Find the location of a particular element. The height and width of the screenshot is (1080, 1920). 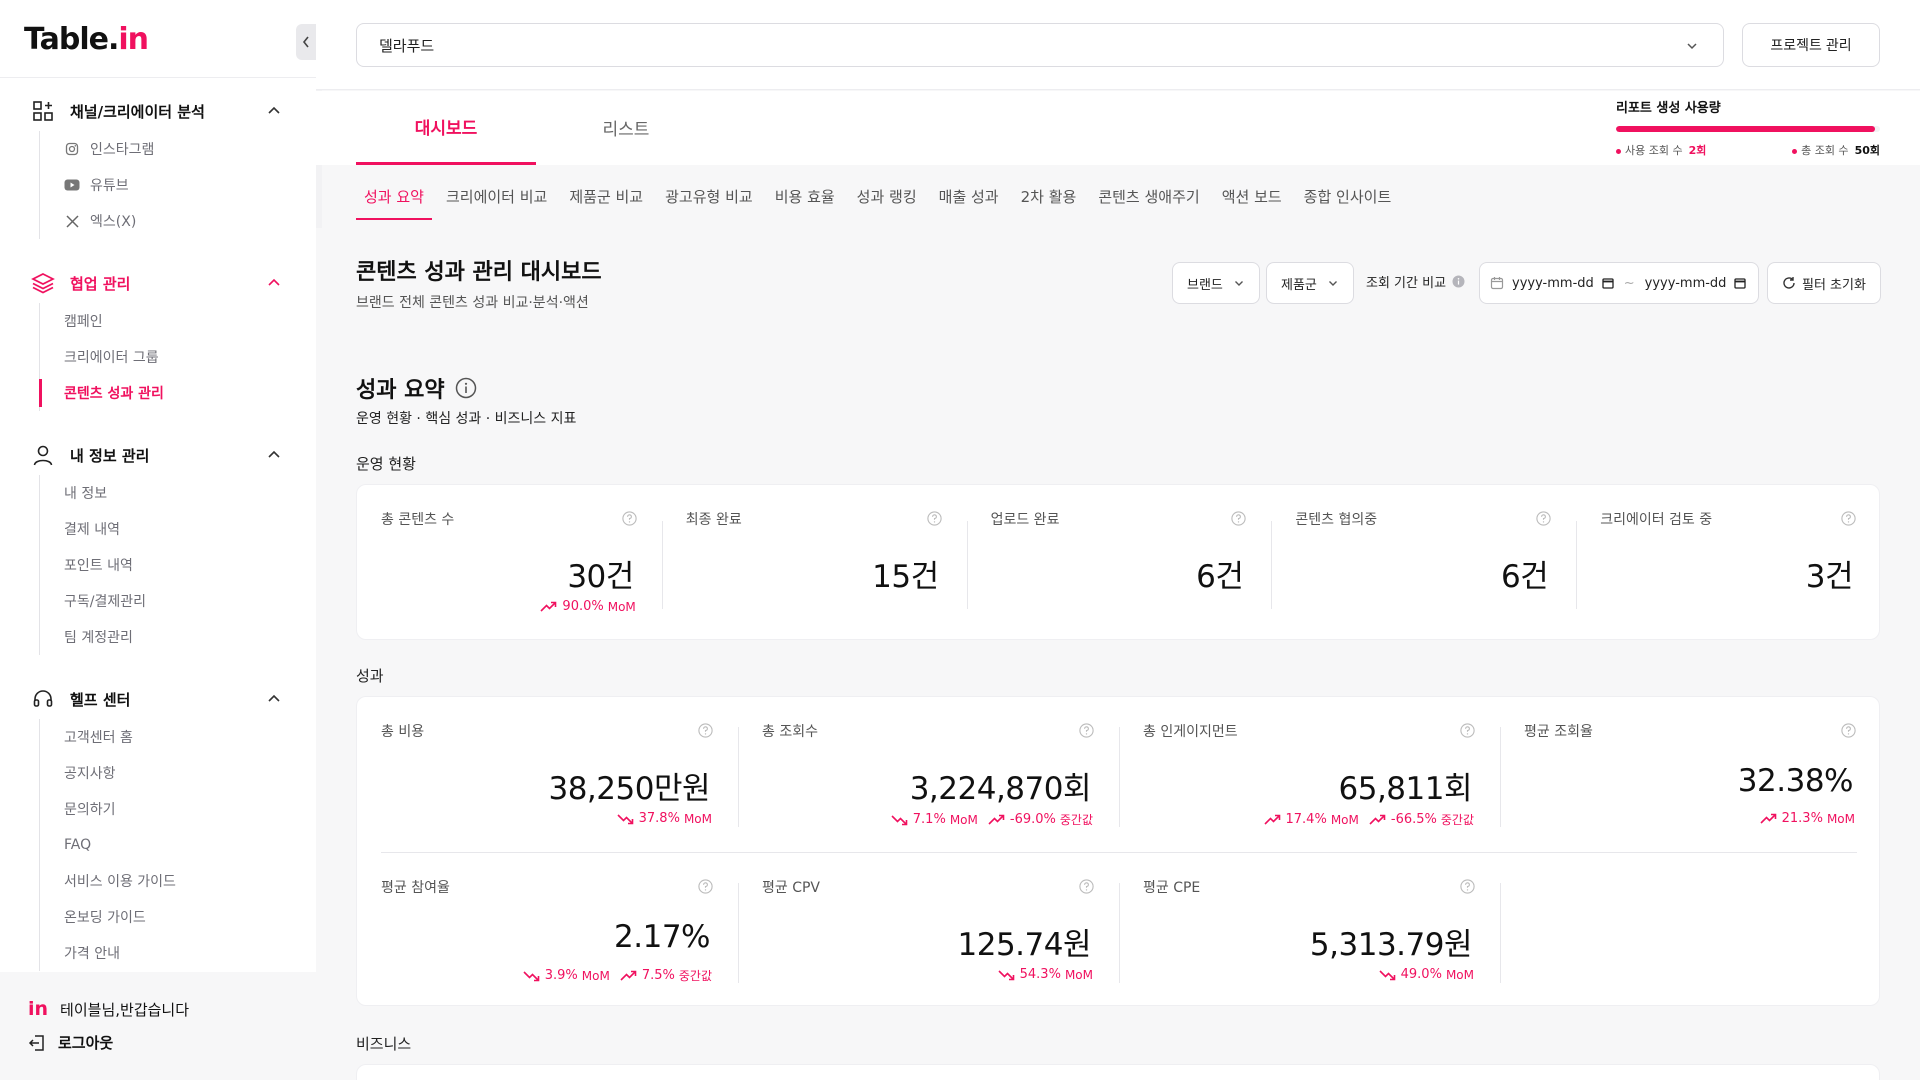

subtab-secondary-use: 2차 활용 is located at coordinates (1049, 199).